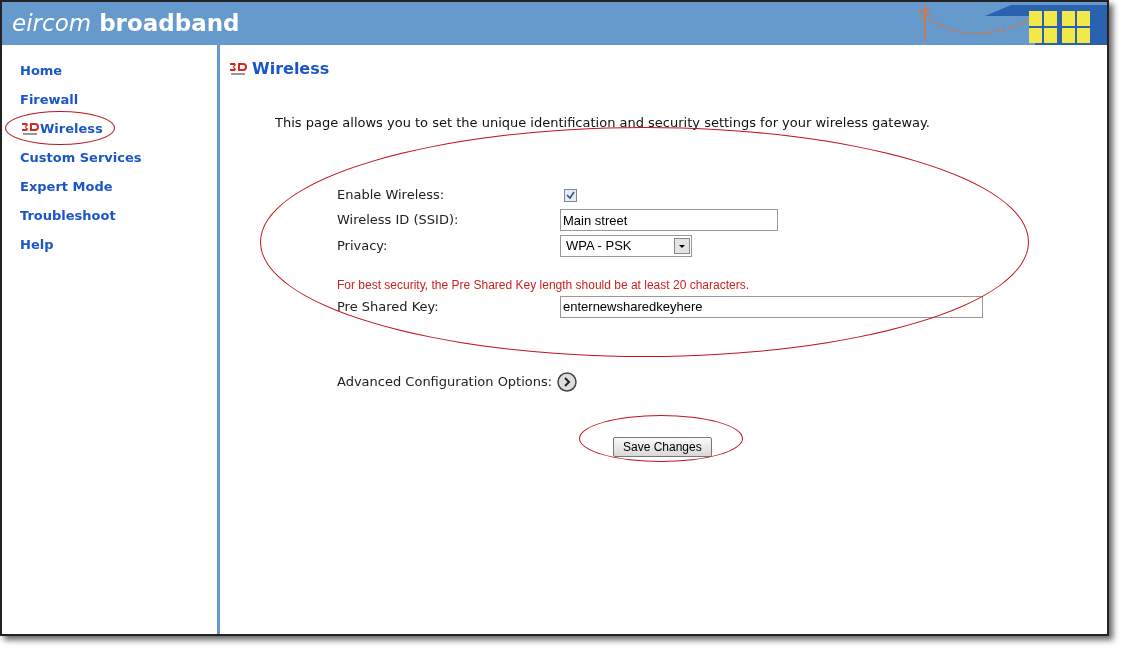 Image resolution: width=1123 pixels, height=649 pixels. I want to click on dropdown-caret-icon, so click(682, 246).